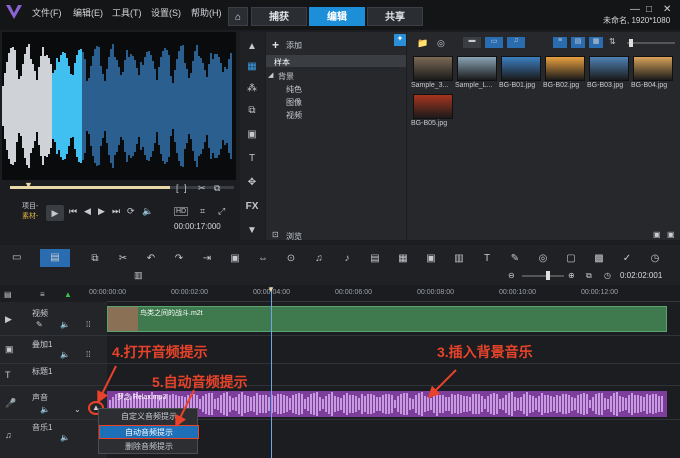 This screenshot has width=680, height=458. What do you see at coordinates (179, 259) in the screenshot?
I see `redo-icon: ↷` at bounding box center [179, 259].